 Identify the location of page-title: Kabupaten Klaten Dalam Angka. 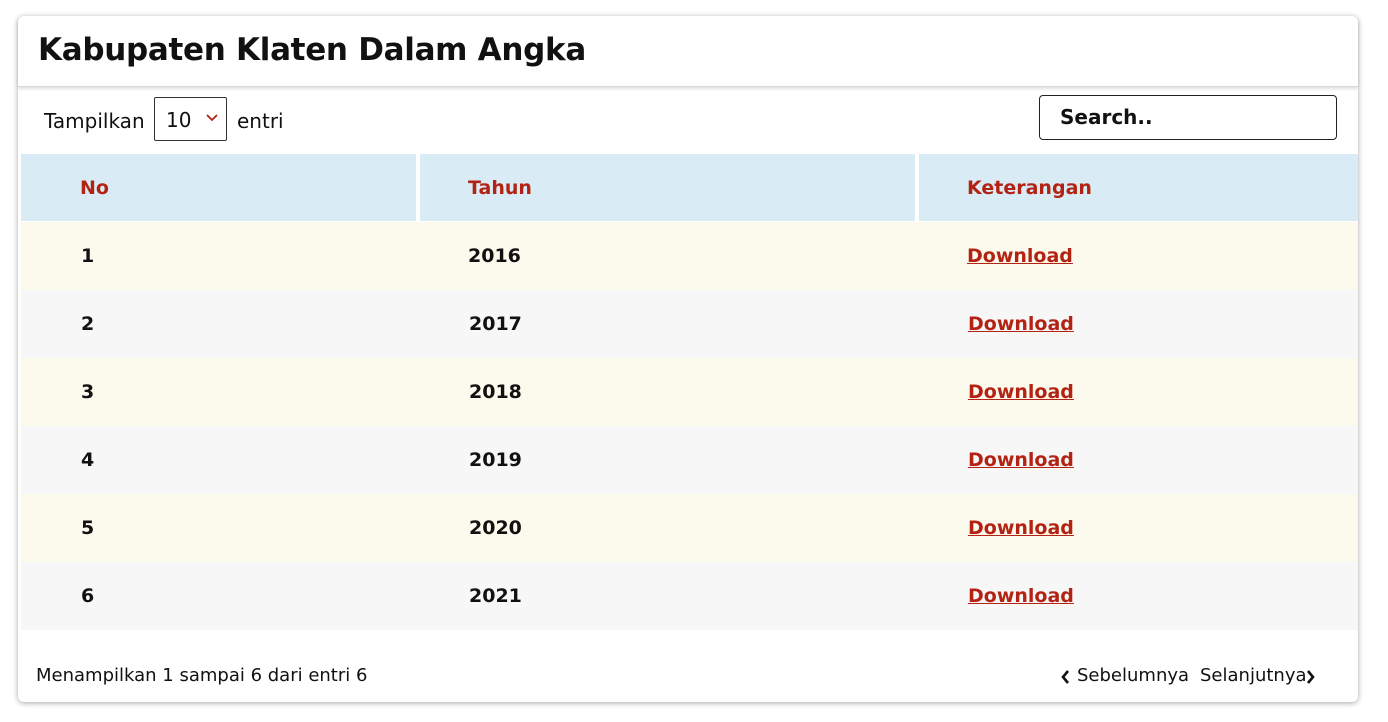
(312, 50).